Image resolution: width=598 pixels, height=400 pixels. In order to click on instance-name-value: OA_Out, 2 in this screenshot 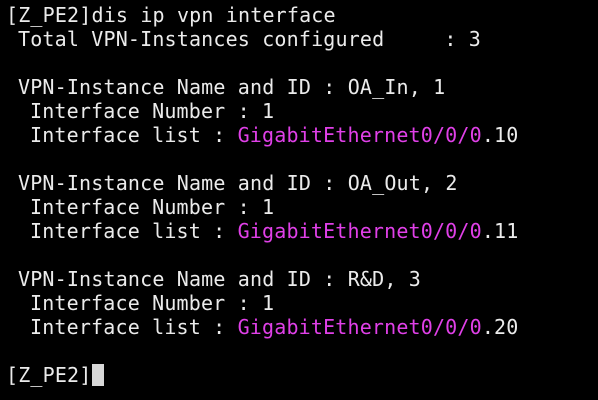, I will do `click(402, 183)`.